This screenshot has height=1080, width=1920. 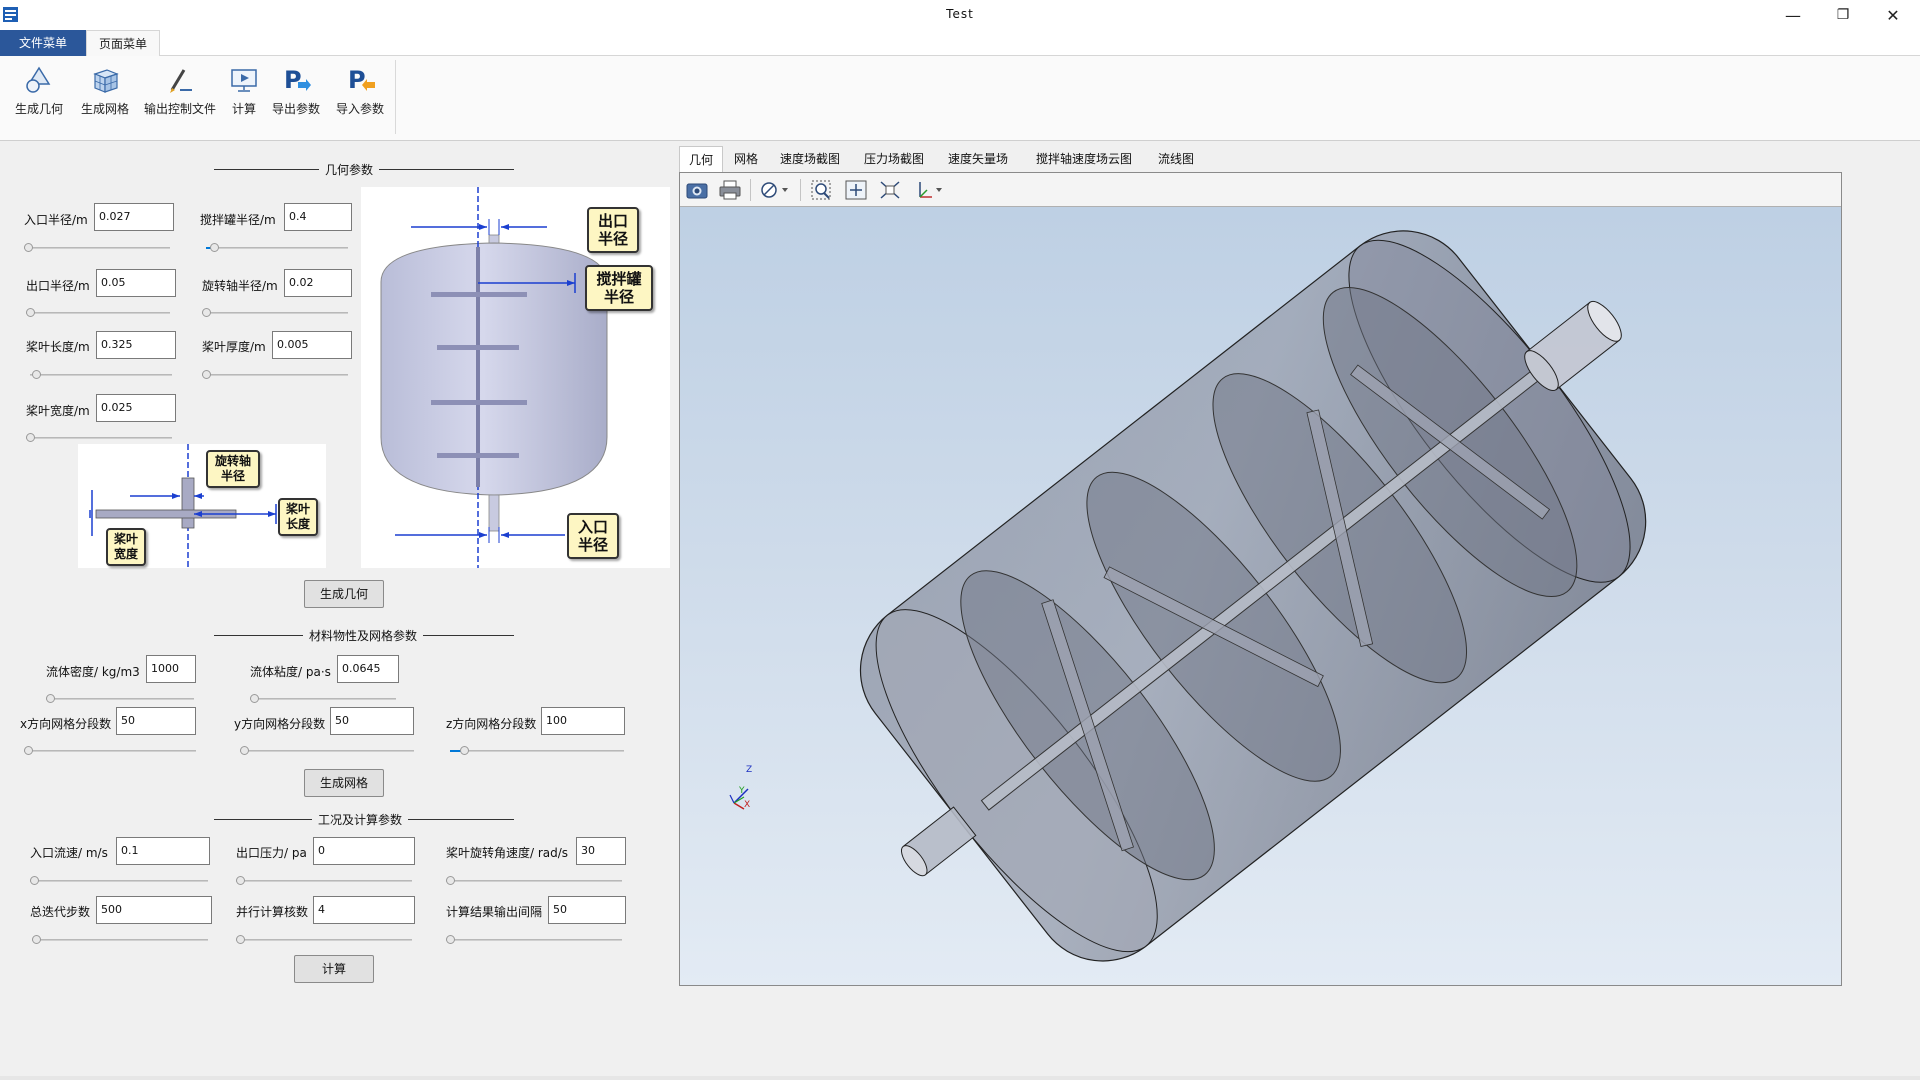 What do you see at coordinates (272, 912) in the screenshot?
I see `cores-label: 并行计算核数` at bounding box center [272, 912].